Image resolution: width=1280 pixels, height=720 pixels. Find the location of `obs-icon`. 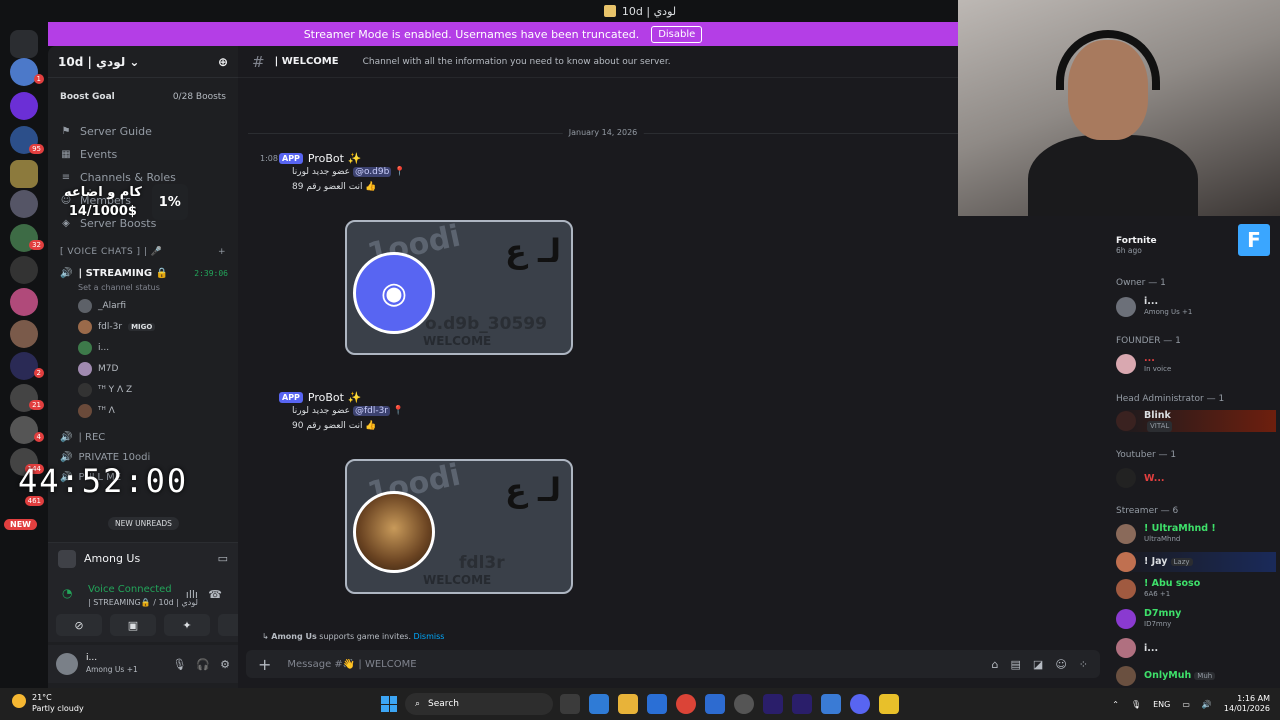

obs-icon is located at coordinates (744, 704).